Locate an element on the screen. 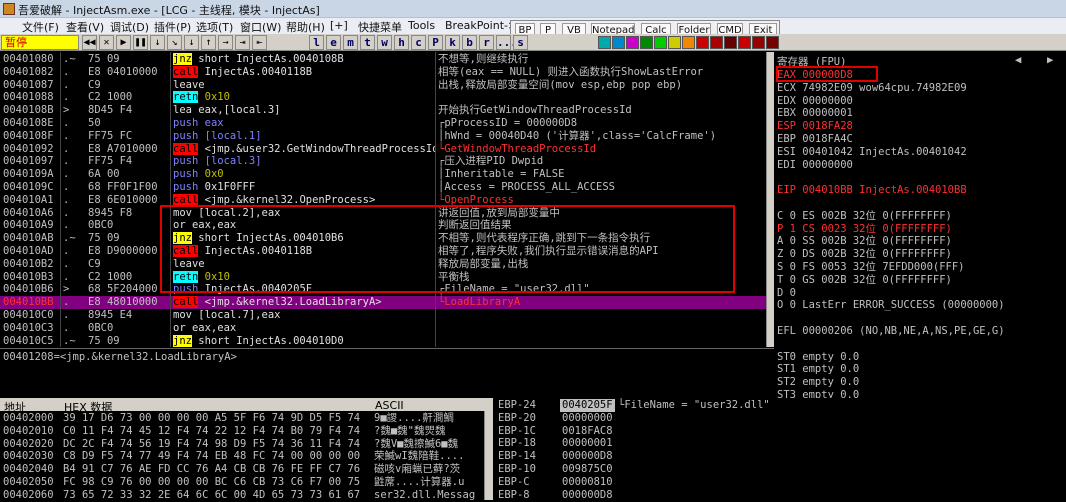 This screenshot has width=1066, height=502. disasm-row: 004010C0. 8945 E4 mov [local.7],eax is located at coordinates (387, 315).